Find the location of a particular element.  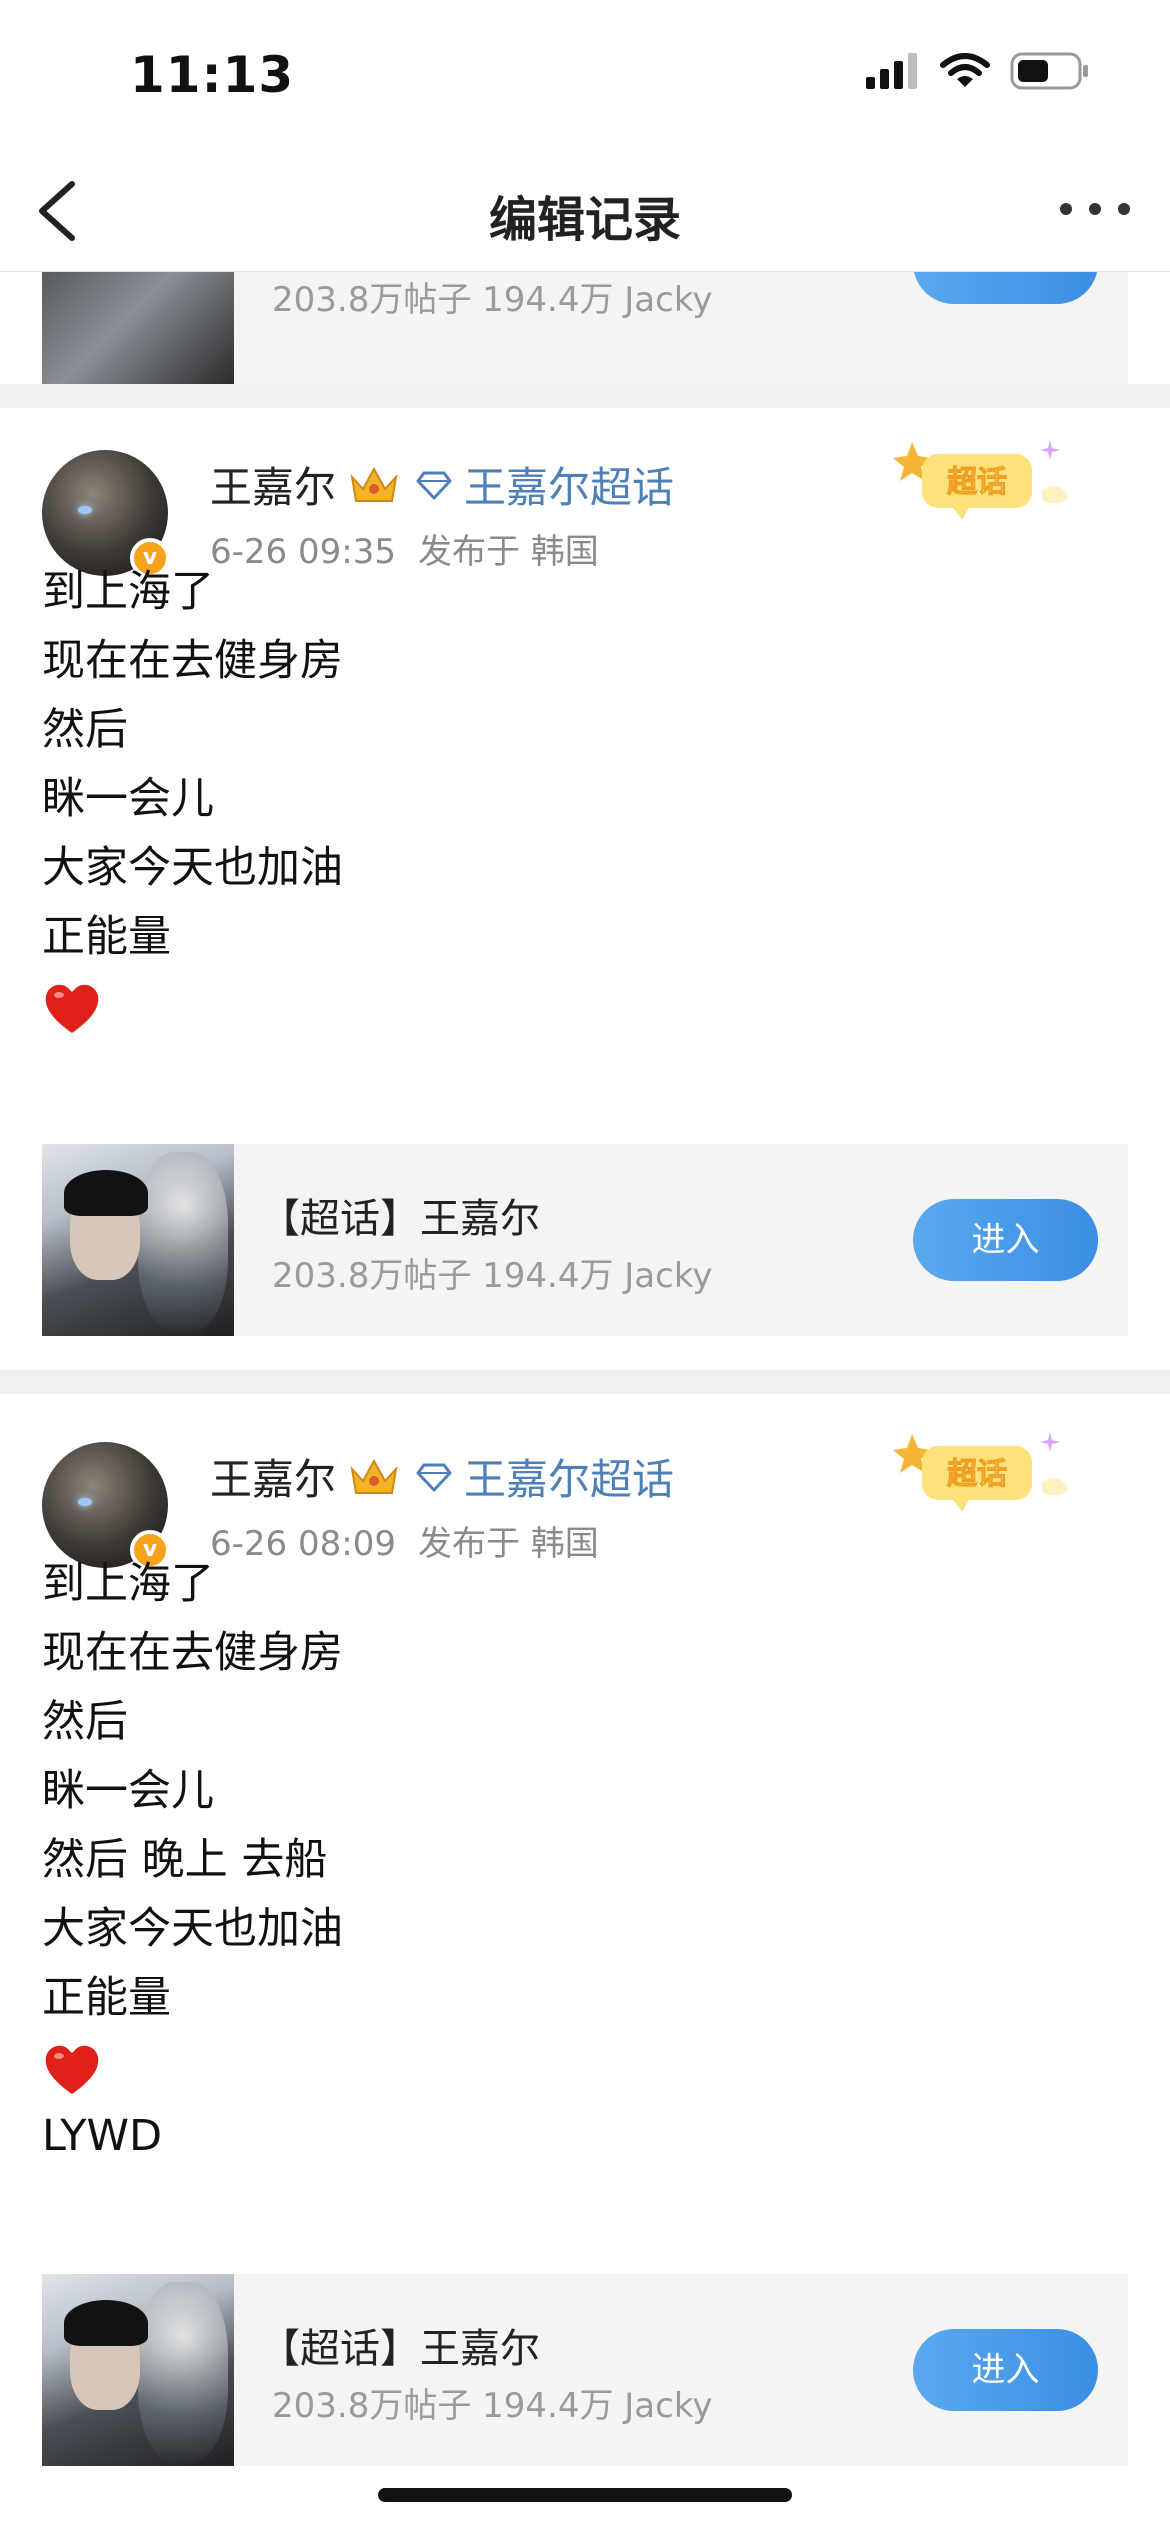

wifi-icon is located at coordinates (965, 70).